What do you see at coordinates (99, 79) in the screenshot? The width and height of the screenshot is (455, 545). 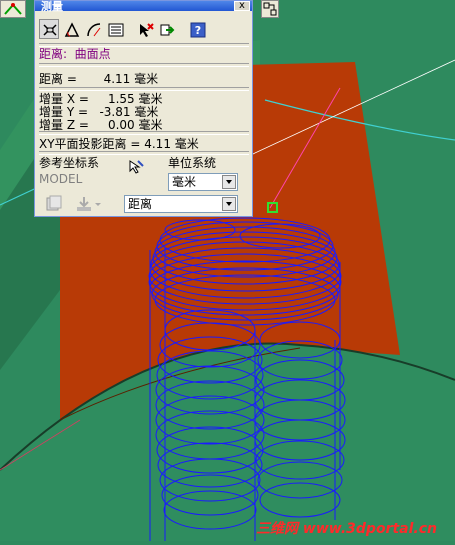 I see `distance-readout: 距离 = 4.11 毫米` at bounding box center [99, 79].